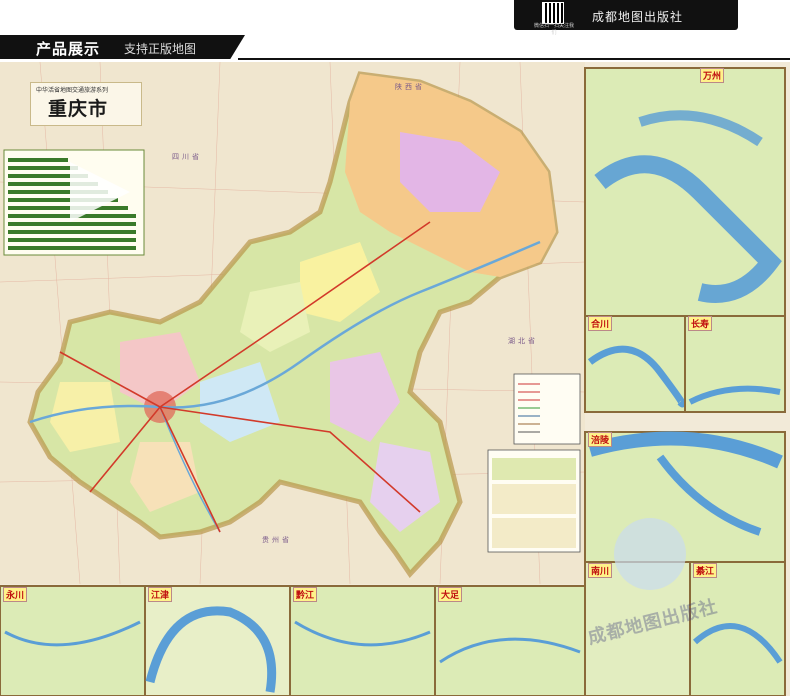 The height and width of the screenshot is (696, 790). I want to click on inset-yongchuan, so click(73, 640).